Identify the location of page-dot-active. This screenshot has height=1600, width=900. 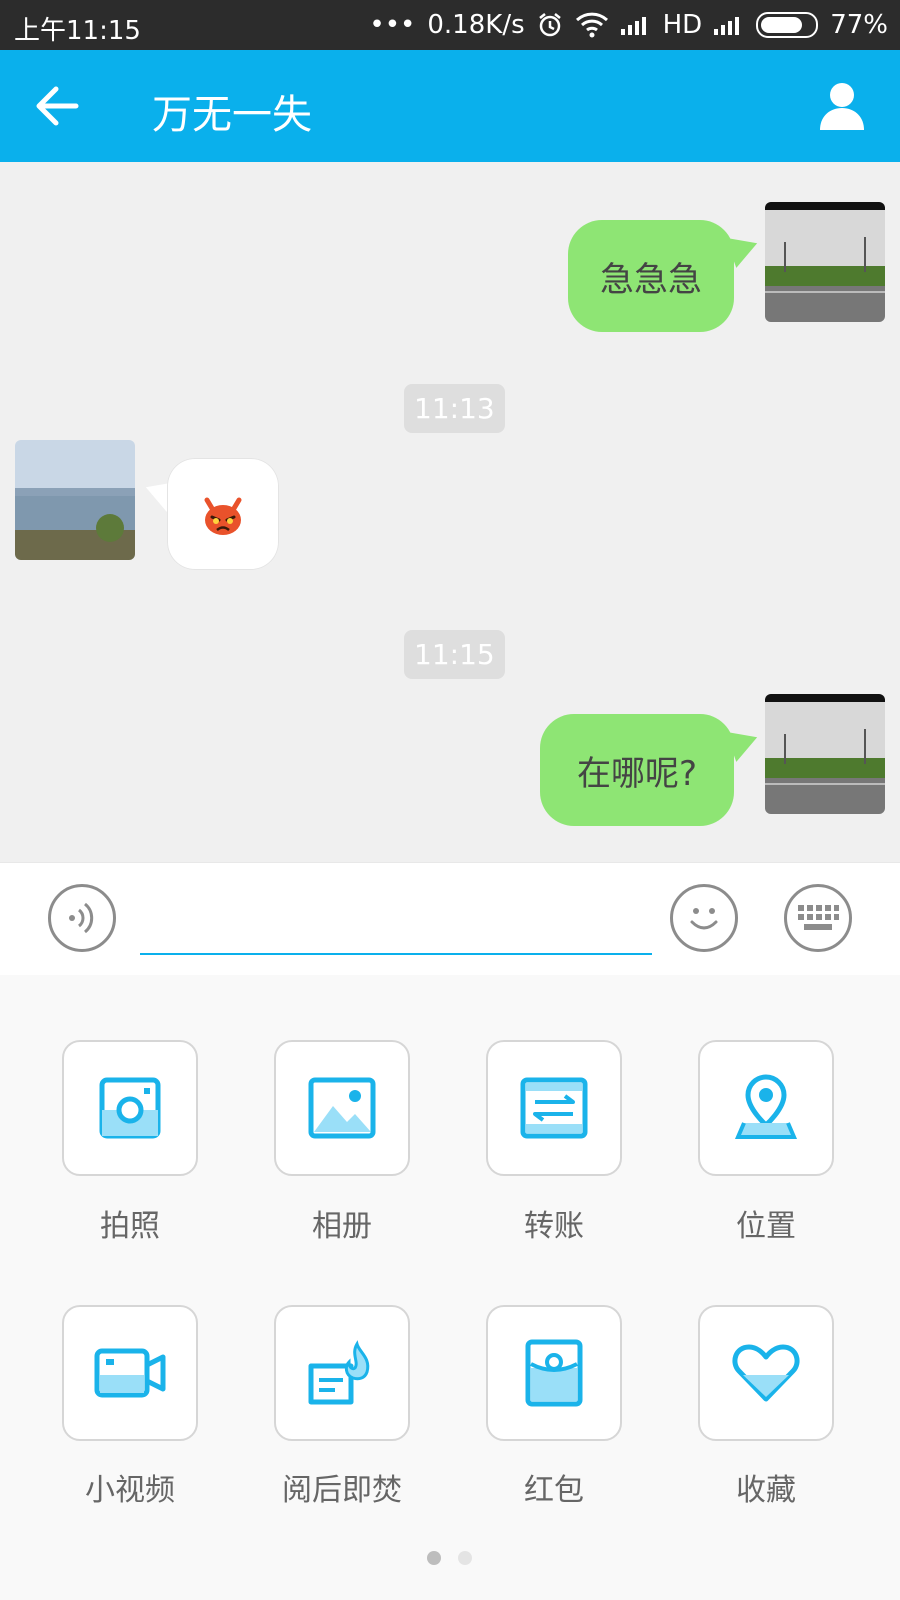
(434, 1558).